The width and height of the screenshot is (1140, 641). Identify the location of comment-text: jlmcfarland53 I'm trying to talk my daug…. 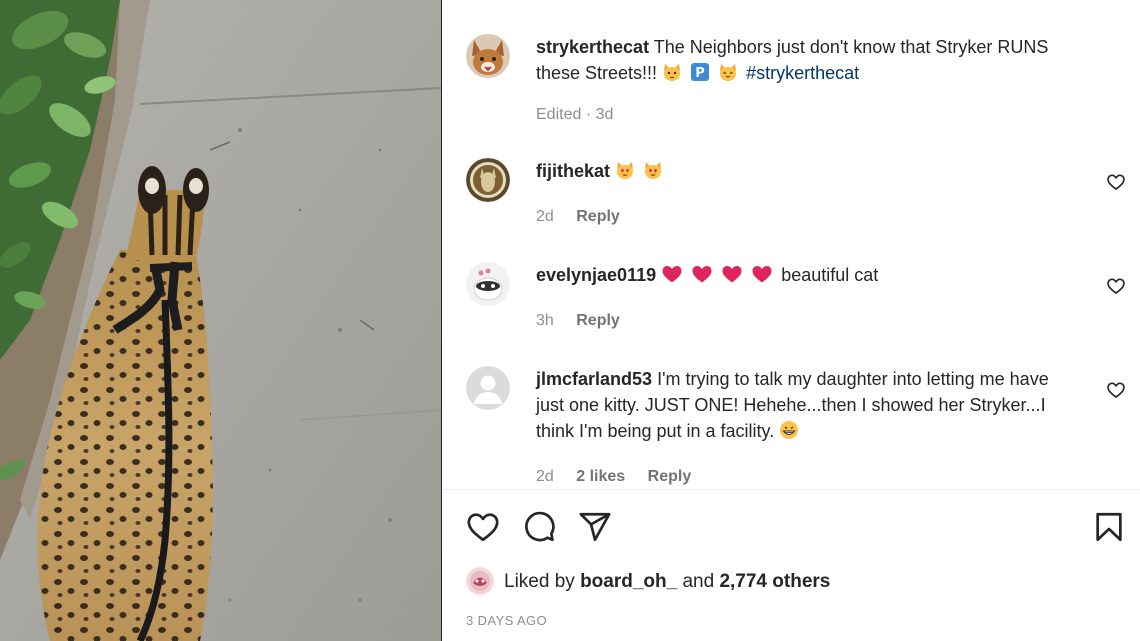
(804, 405).